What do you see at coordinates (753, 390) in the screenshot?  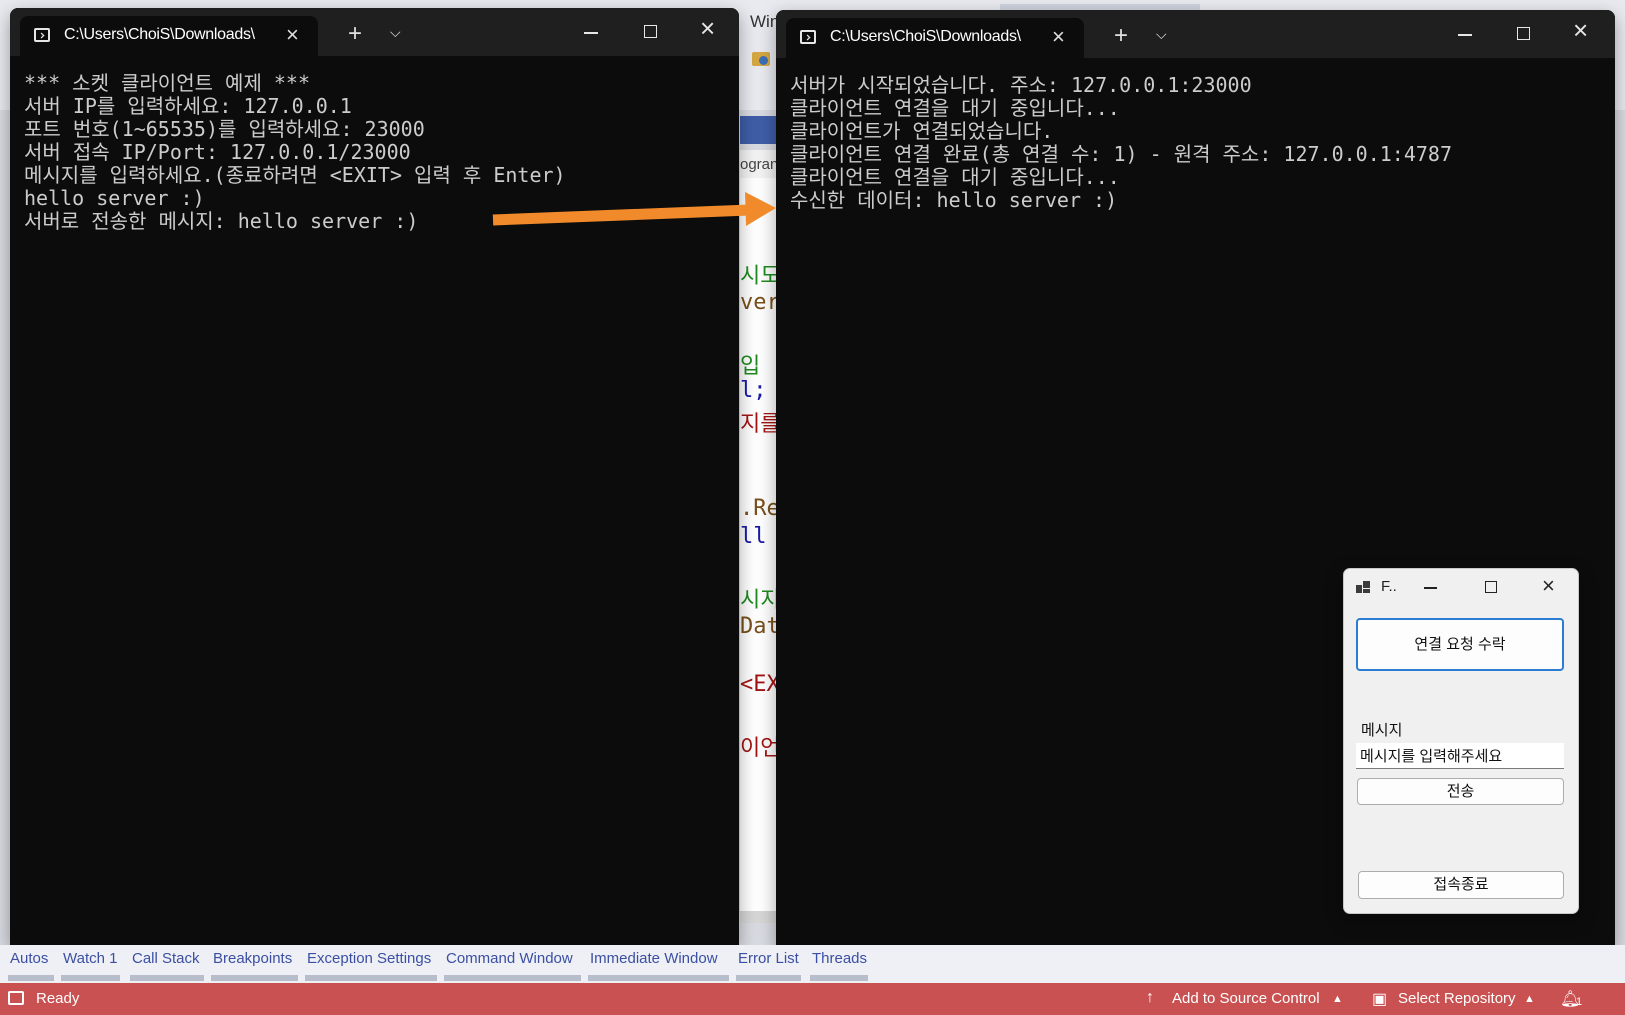 I see `code-fragment: l;` at bounding box center [753, 390].